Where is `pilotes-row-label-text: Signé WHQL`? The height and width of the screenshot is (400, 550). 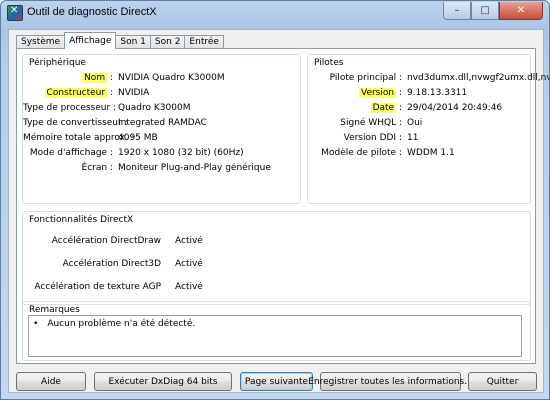
pilotes-row-label-text: Signé WHQL is located at coordinates (368, 123).